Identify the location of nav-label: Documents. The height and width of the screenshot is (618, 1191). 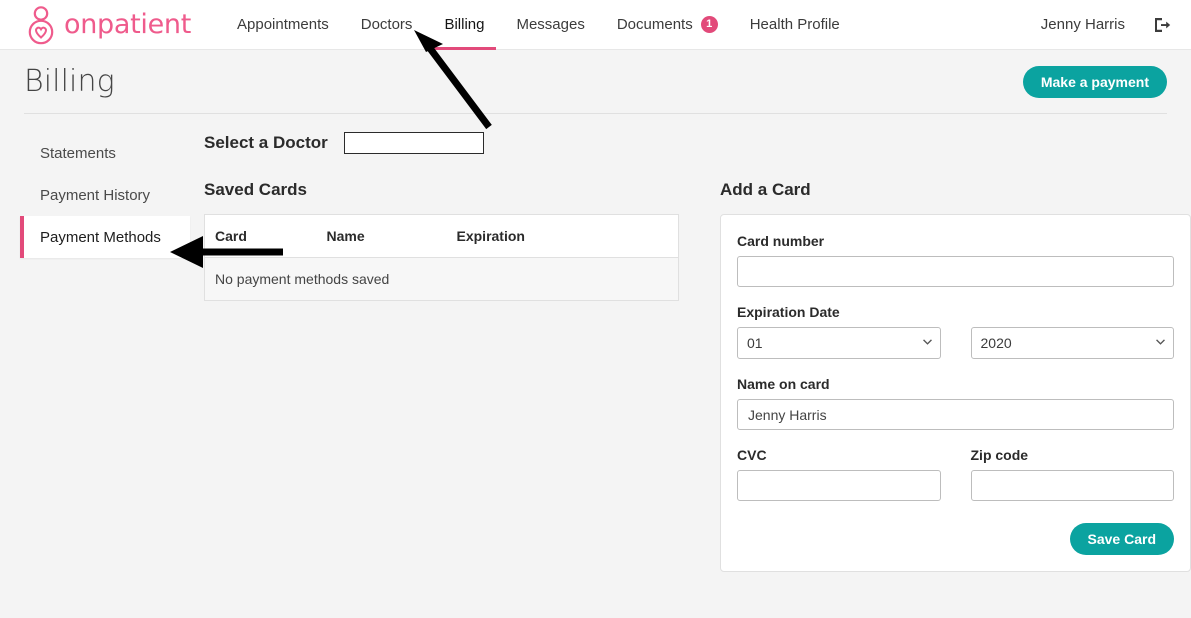
(654, 24).